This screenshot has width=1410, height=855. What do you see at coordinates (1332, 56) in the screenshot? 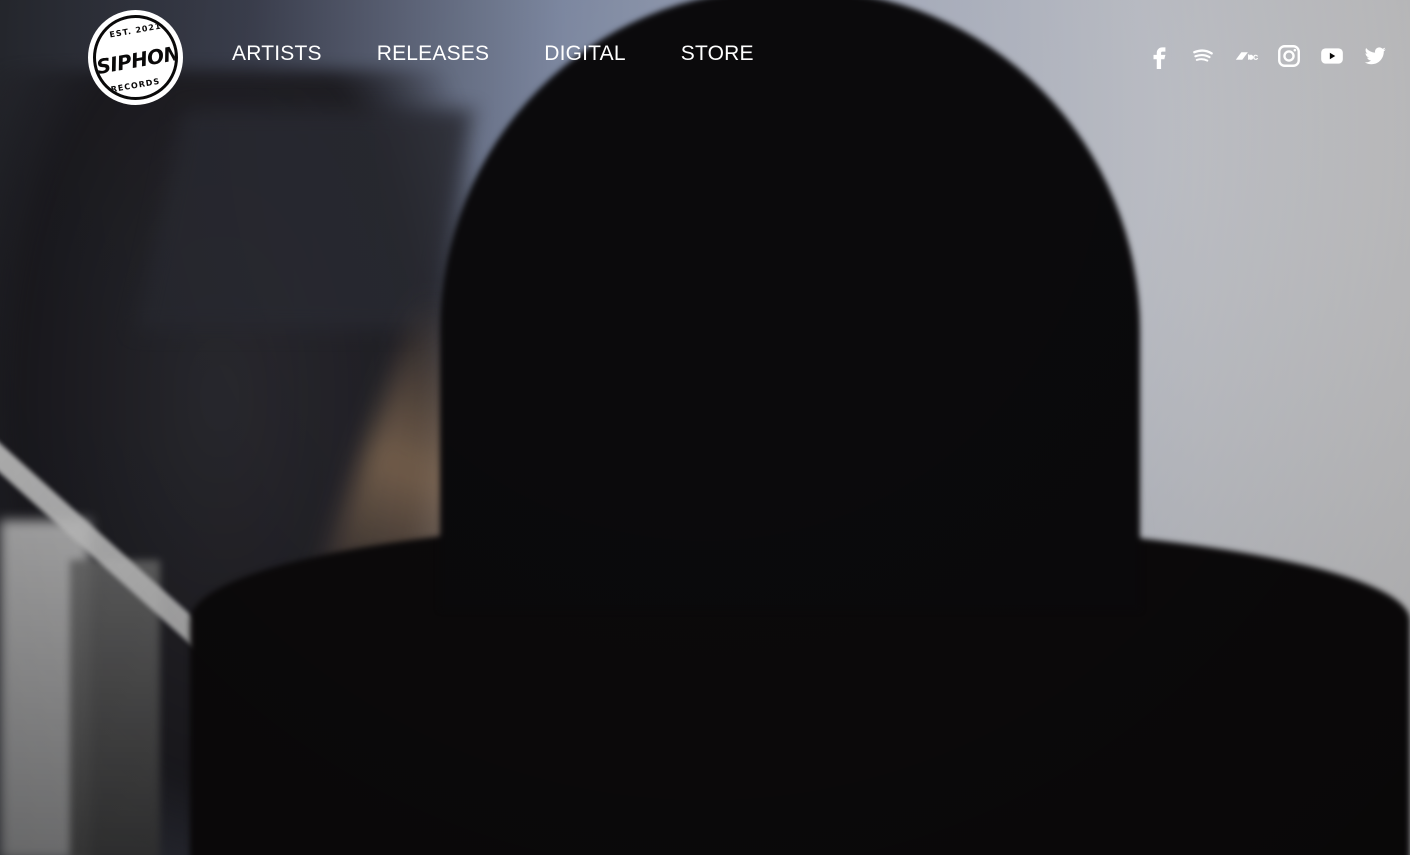
I see `youtube-icon` at bounding box center [1332, 56].